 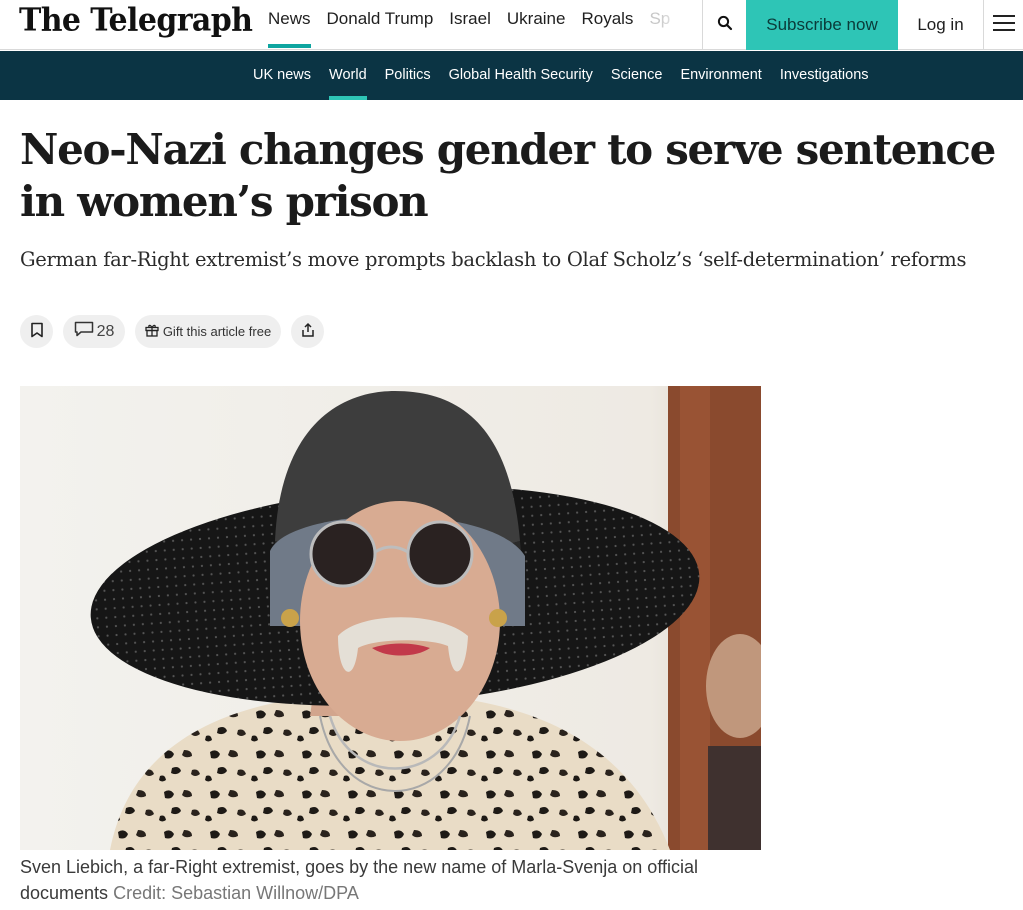 I want to click on section-science: Science, so click(x=637, y=75).